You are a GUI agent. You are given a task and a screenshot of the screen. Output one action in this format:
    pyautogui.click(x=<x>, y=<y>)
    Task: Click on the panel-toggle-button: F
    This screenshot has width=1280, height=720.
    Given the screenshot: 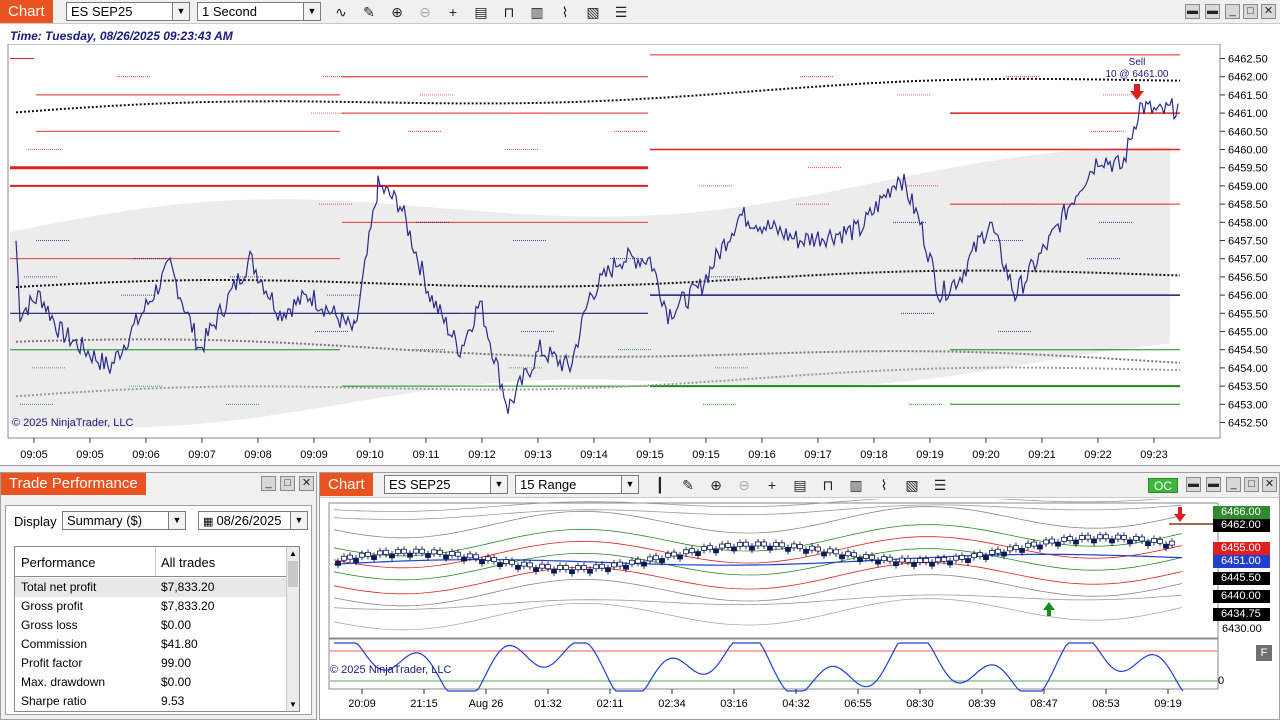 What is the action you would take?
    pyautogui.click(x=1264, y=653)
    